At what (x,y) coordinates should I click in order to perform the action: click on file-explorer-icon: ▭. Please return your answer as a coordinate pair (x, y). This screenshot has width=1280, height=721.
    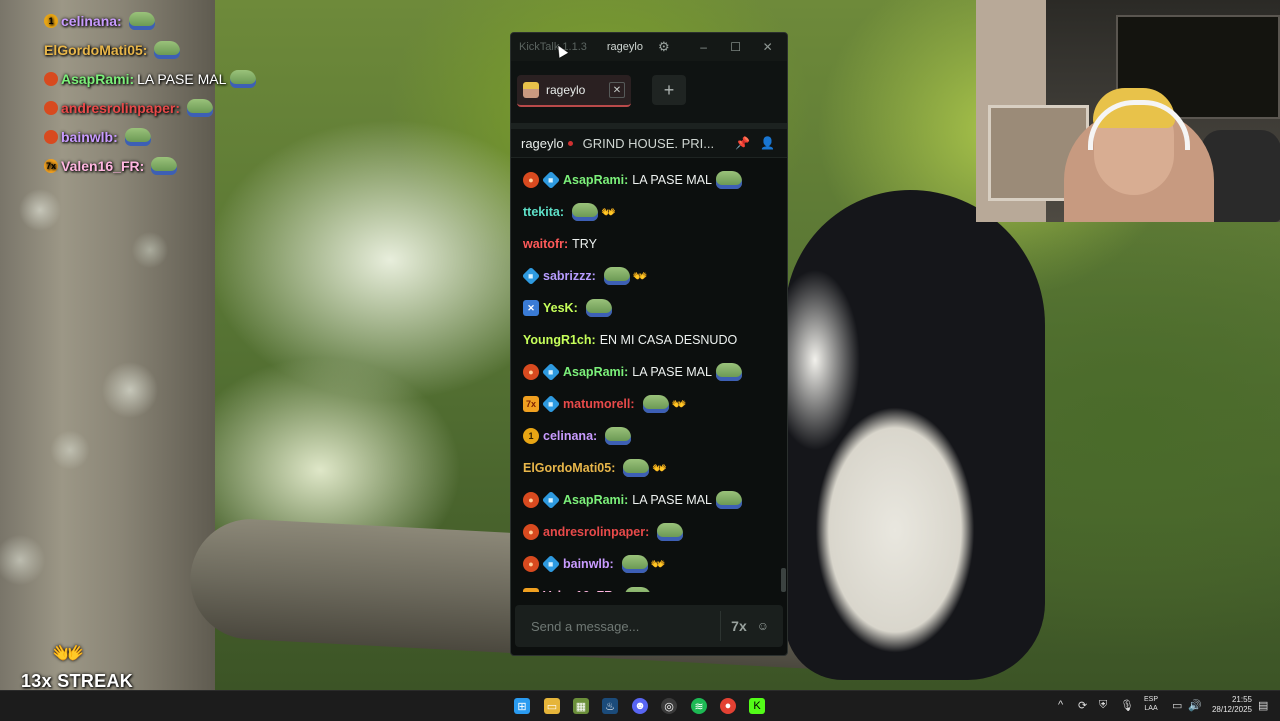
    Looking at the image, I should click on (552, 706).